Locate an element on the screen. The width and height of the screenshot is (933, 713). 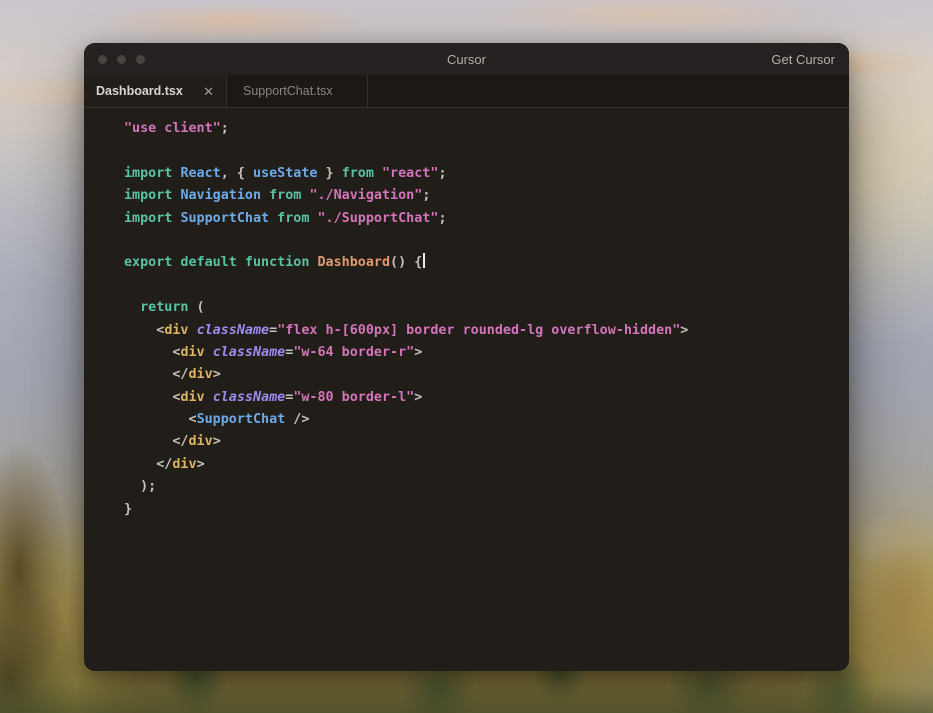
tab-bar-empty-space is located at coordinates (608, 91).